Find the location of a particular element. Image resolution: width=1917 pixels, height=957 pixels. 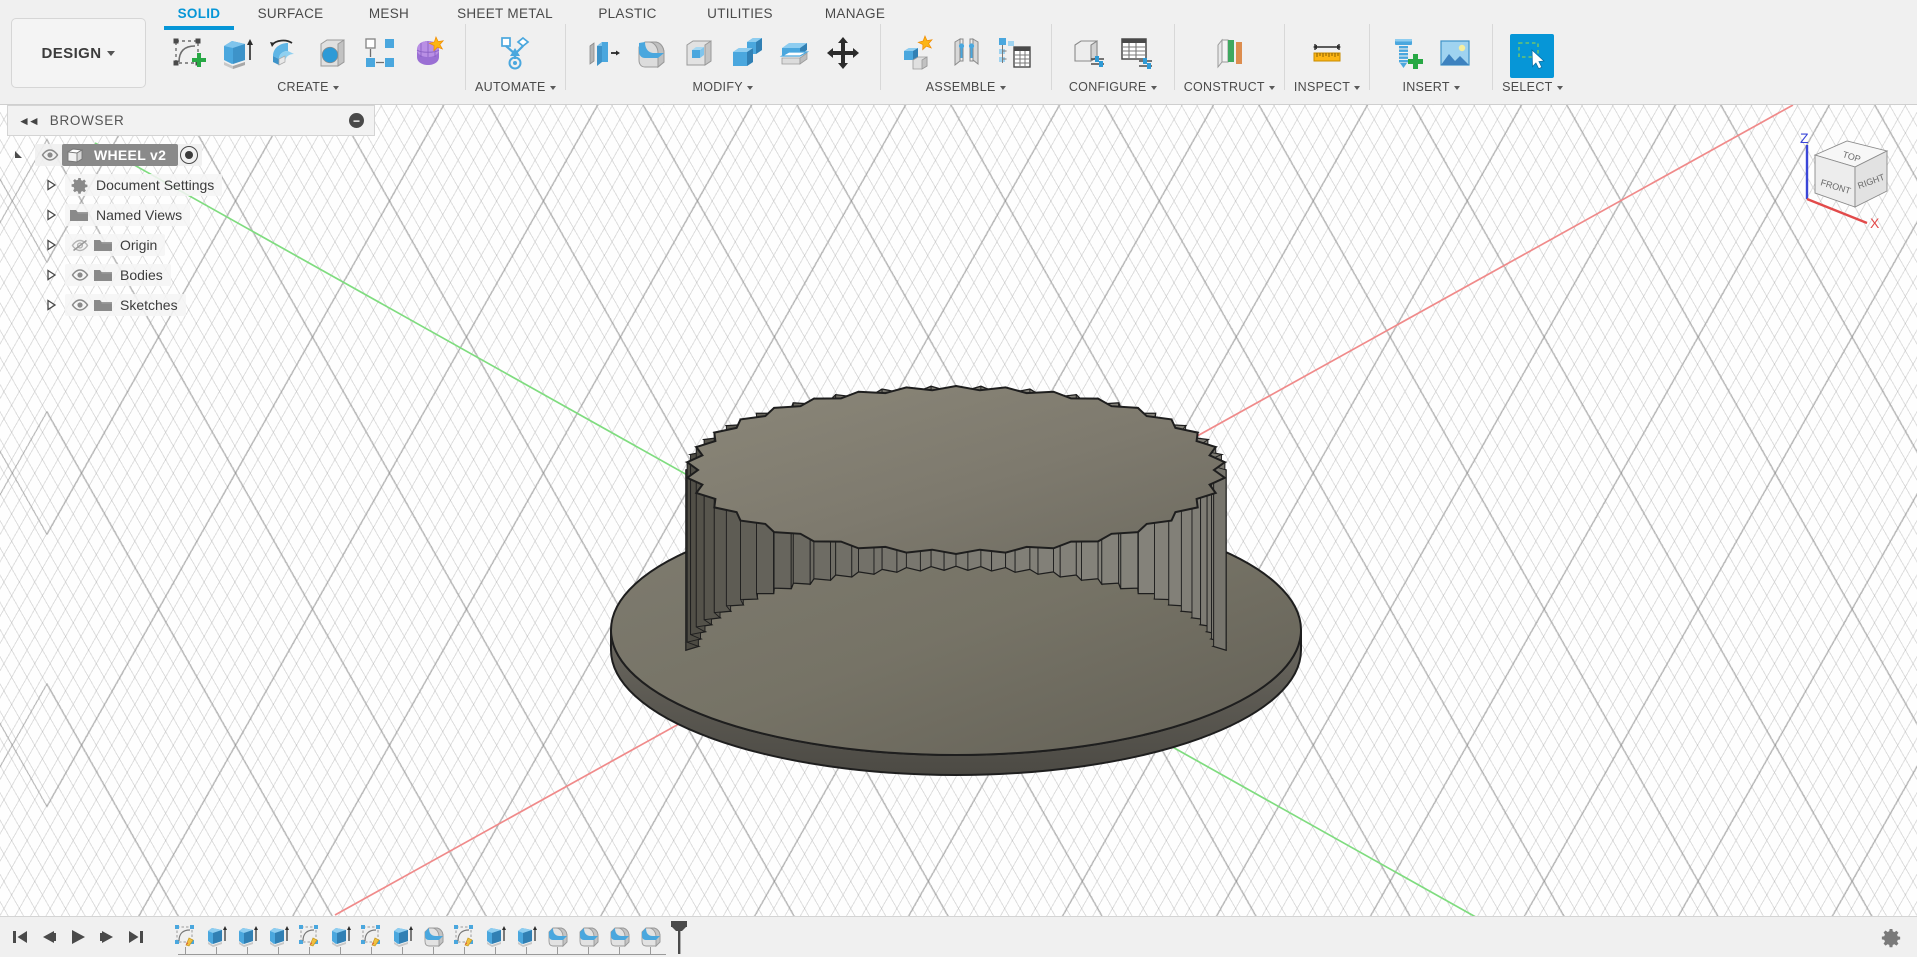

browser-item-label: Bodies is located at coordinates (141, 275).